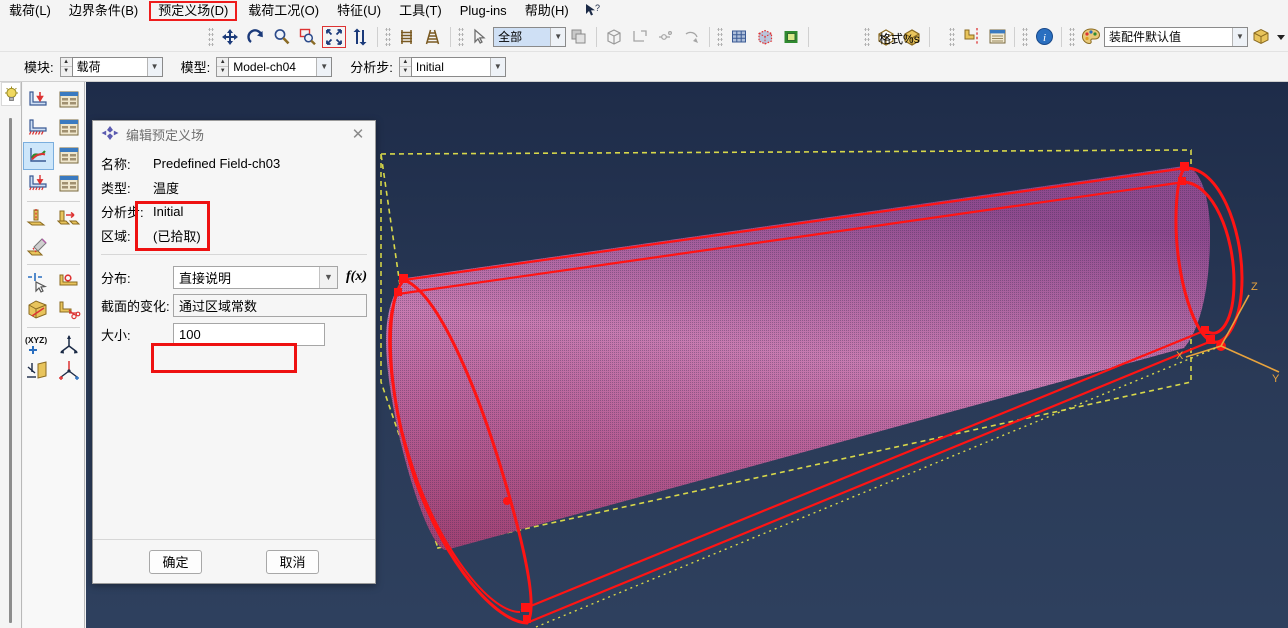 The image size is (1288, 628). I want to click on datum-icon, so click(971, 37).